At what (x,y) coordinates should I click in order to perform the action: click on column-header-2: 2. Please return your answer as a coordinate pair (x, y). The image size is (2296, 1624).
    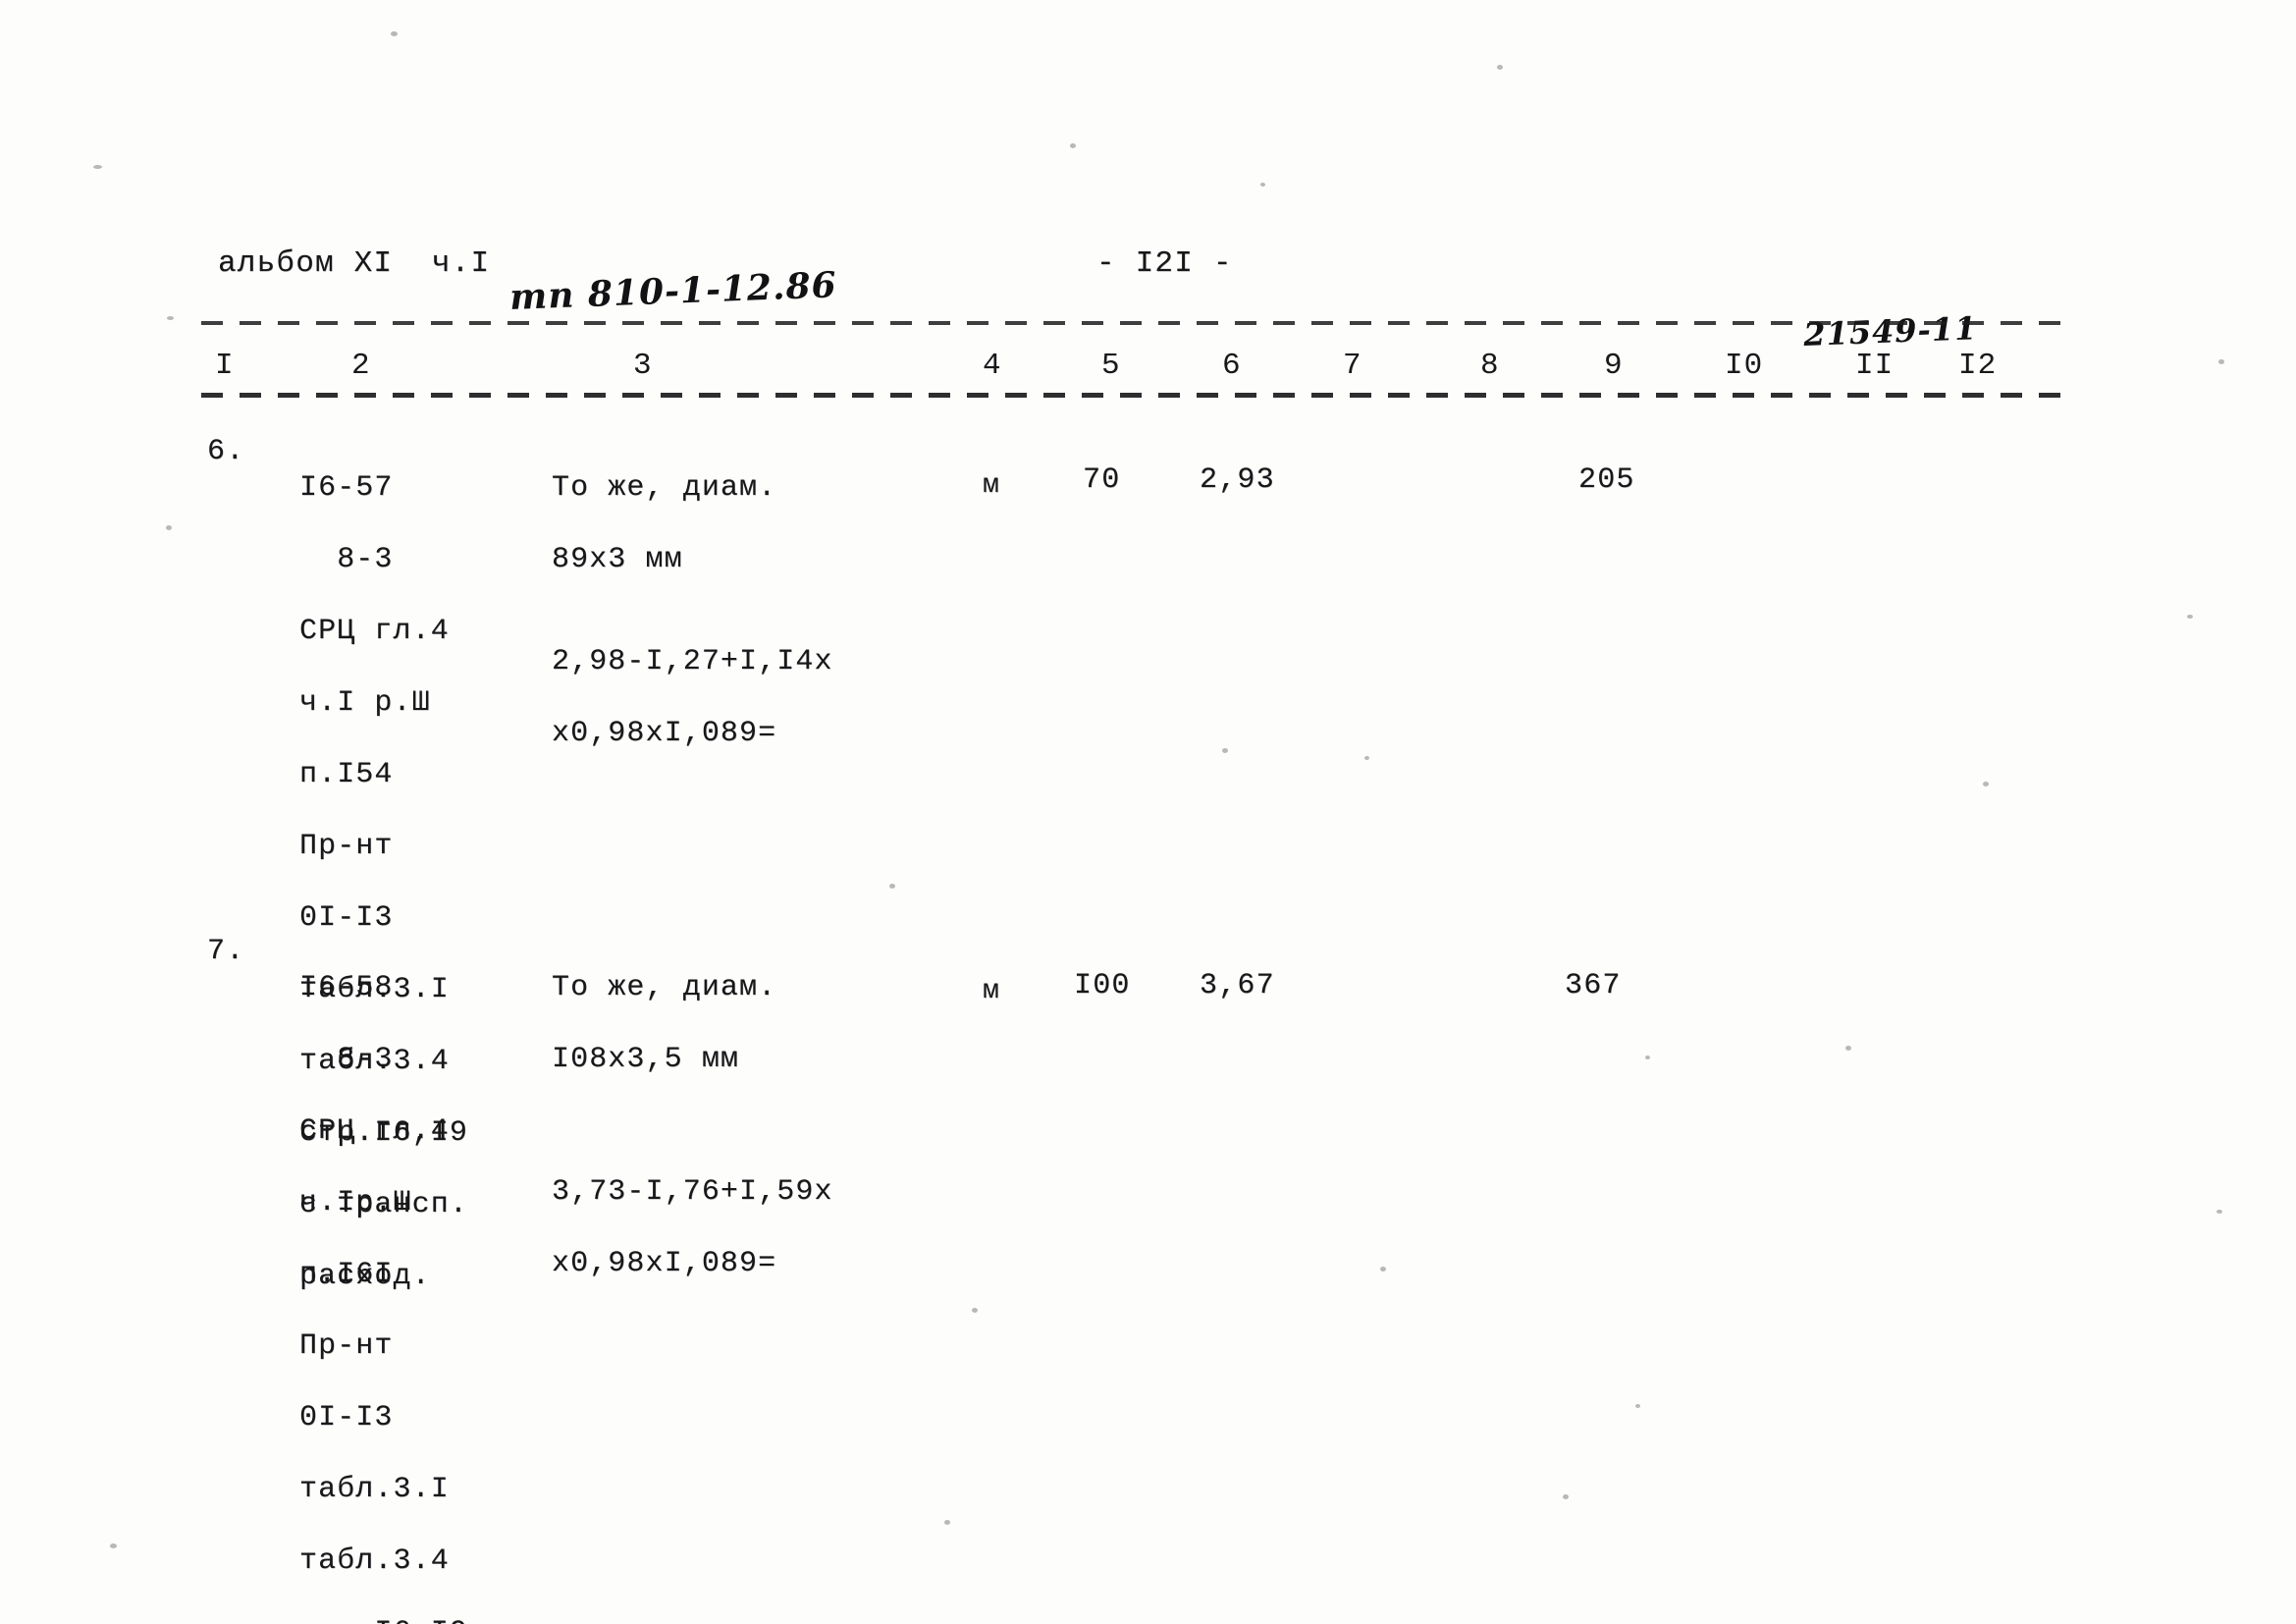
    Looking at the image, I should click on (361, 366).